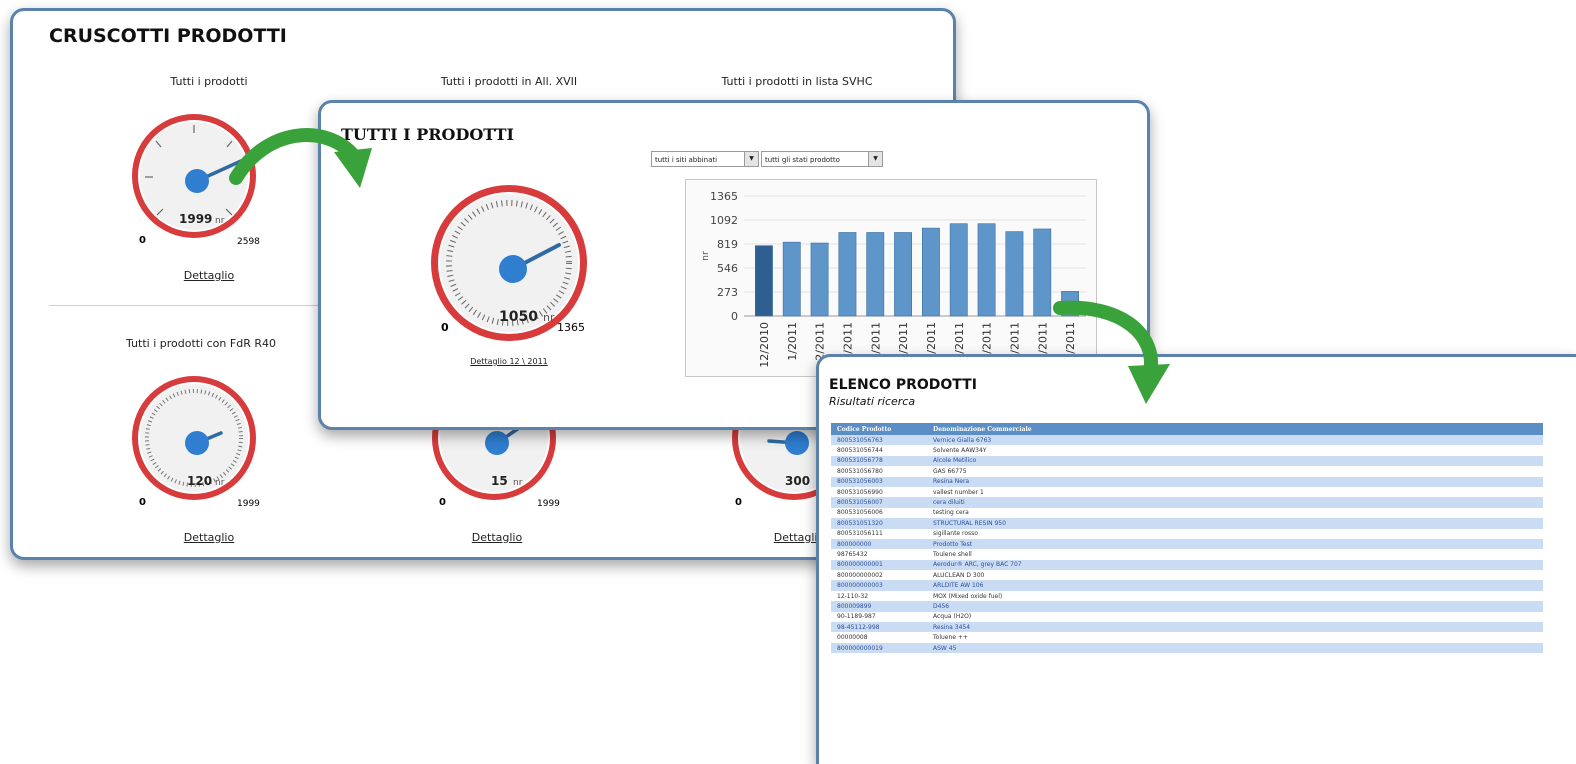  I want to click on cell-product-code: 800531056744, so click(879, 450).